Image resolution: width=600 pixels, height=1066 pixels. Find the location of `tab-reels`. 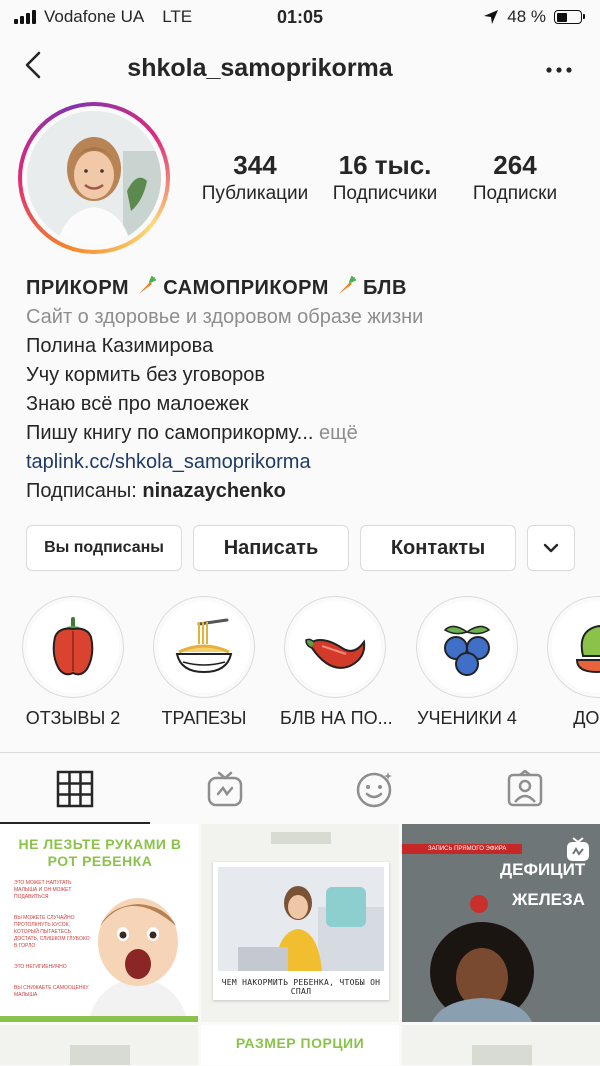

tab-reels is located at coordinates (375, 788).